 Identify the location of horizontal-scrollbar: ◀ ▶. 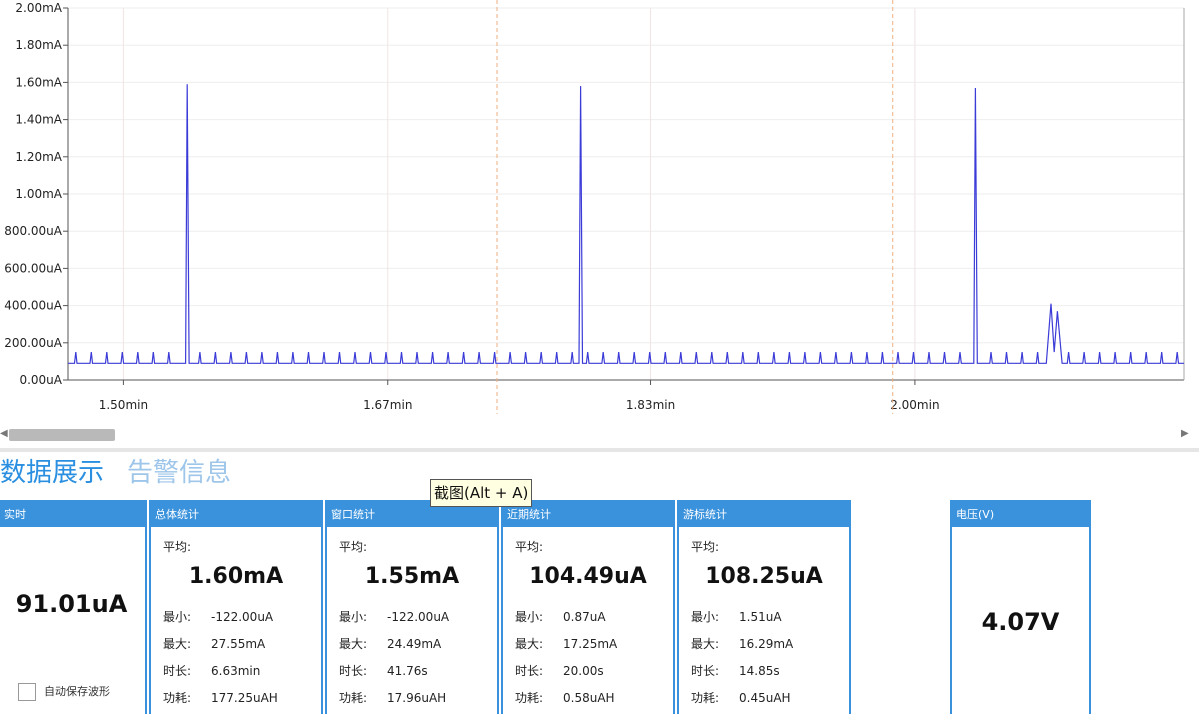
(599, 435).